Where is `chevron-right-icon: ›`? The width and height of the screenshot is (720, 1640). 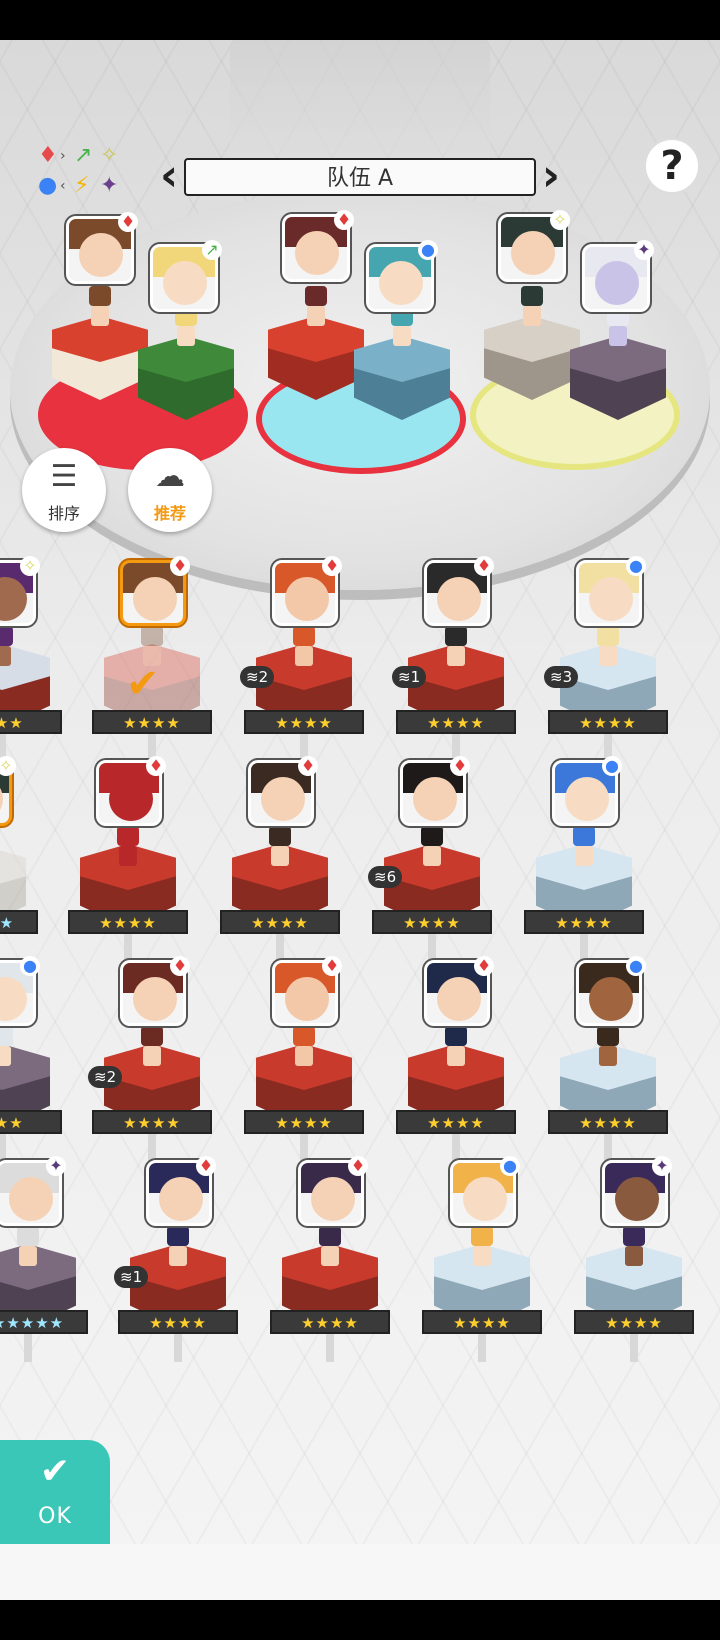 chevron-right-icon: › is located at coordinates (548, 177).